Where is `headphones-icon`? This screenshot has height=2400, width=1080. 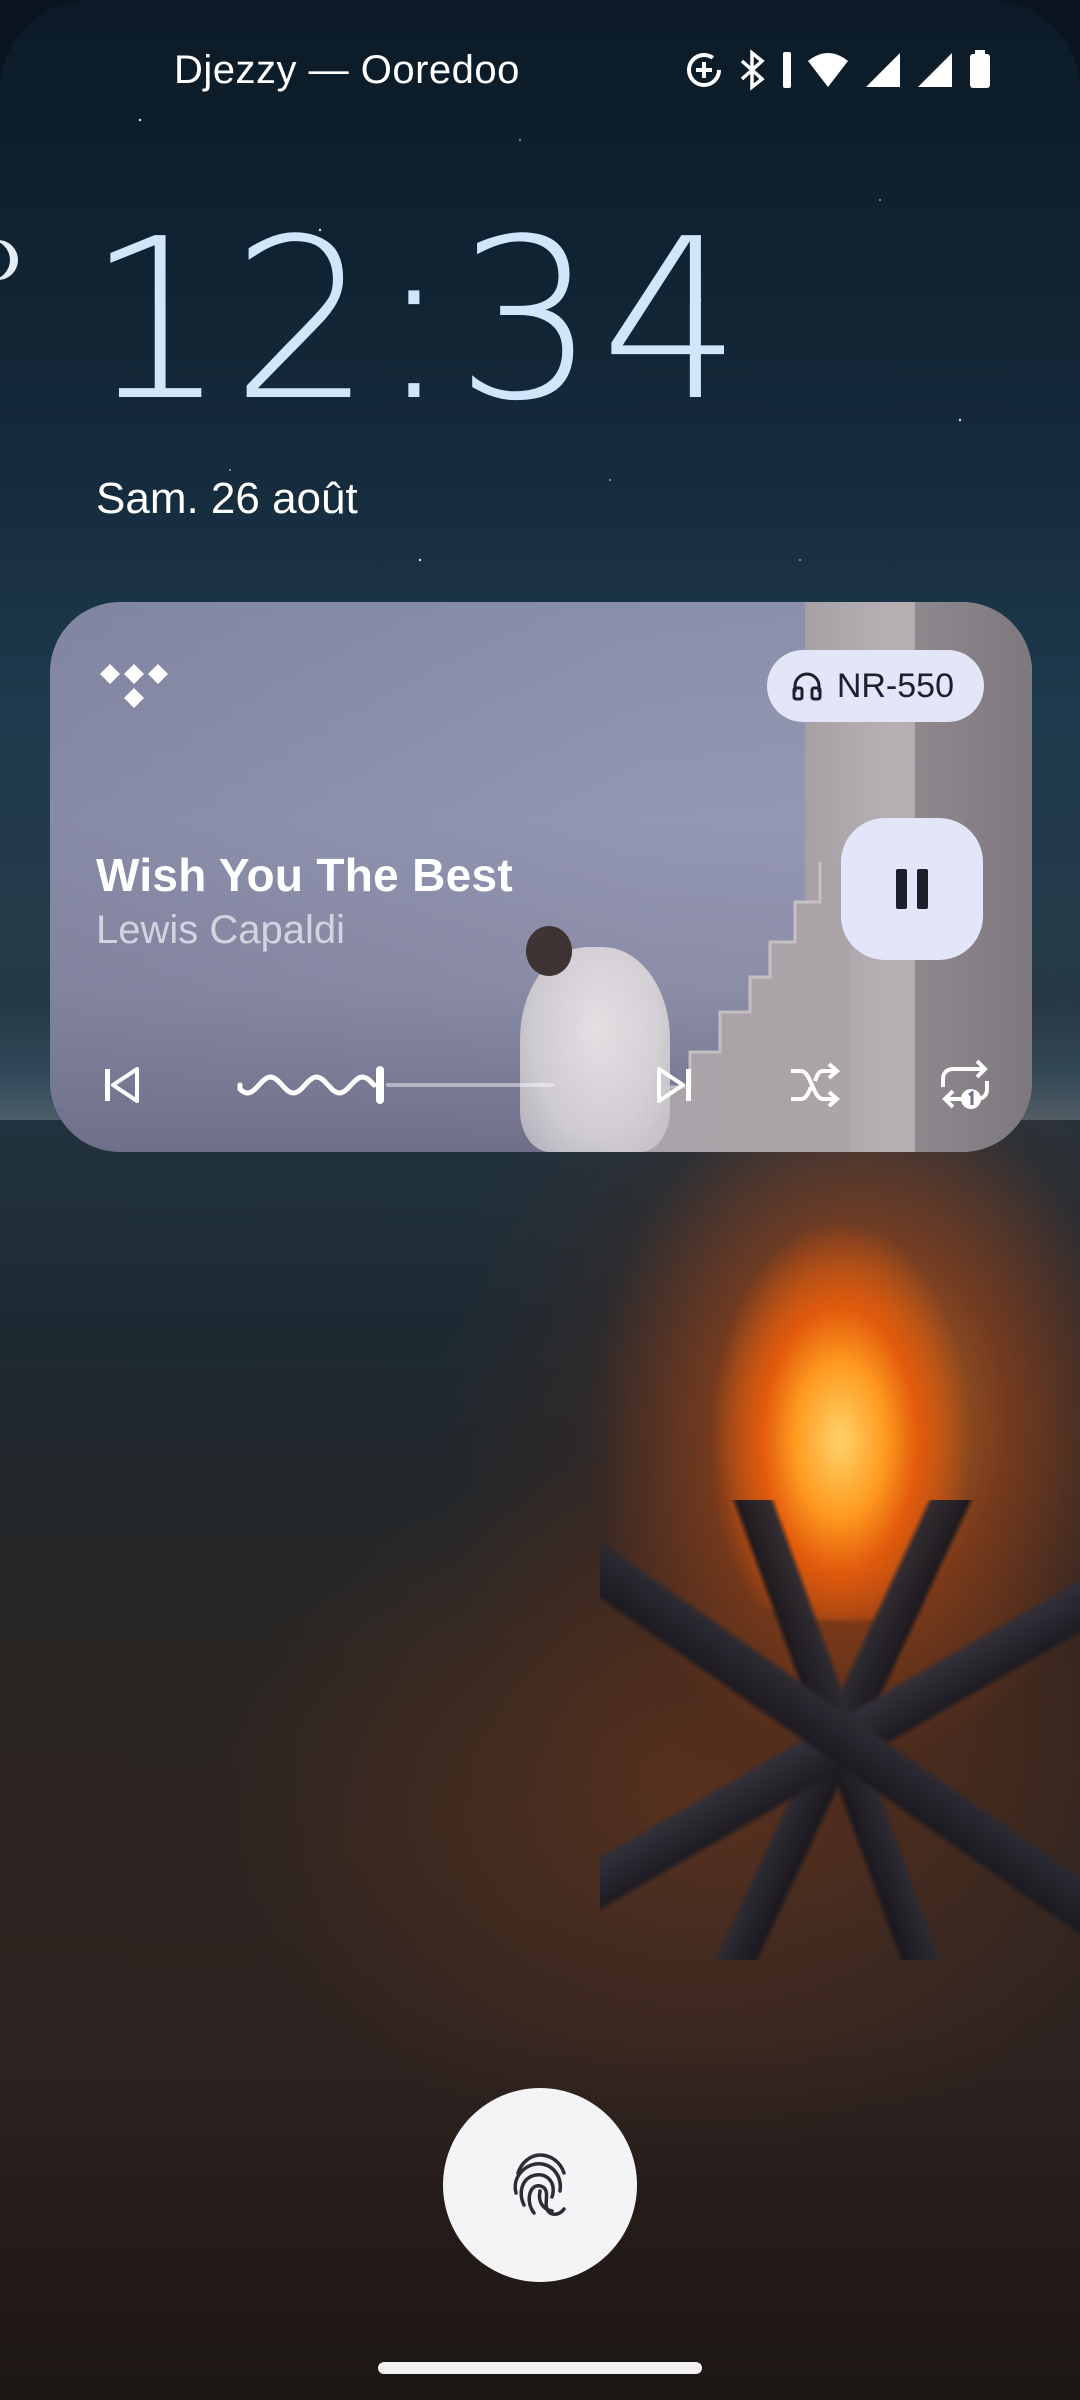 headphones-icon is located at coordinates (807, 686).